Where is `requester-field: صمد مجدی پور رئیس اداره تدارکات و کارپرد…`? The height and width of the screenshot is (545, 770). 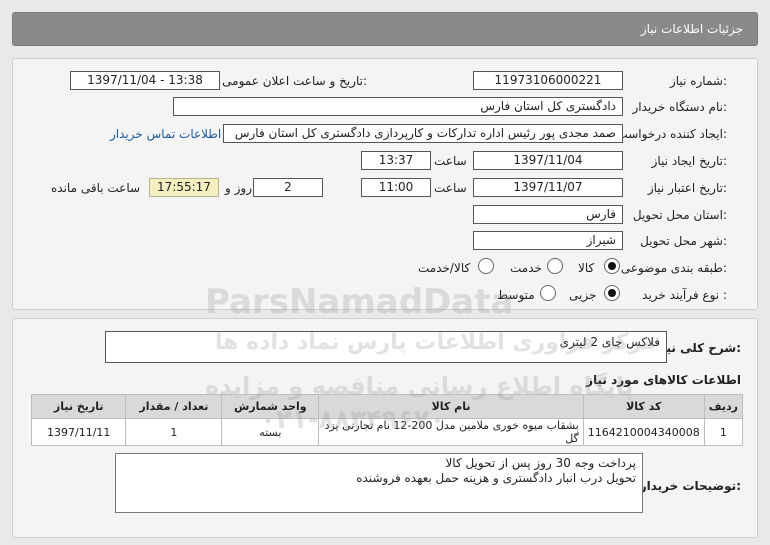
requester-field: صمد مجدی پور رئیس اداره تدارکات و کارپرد… is located at coordinates (423, 133).